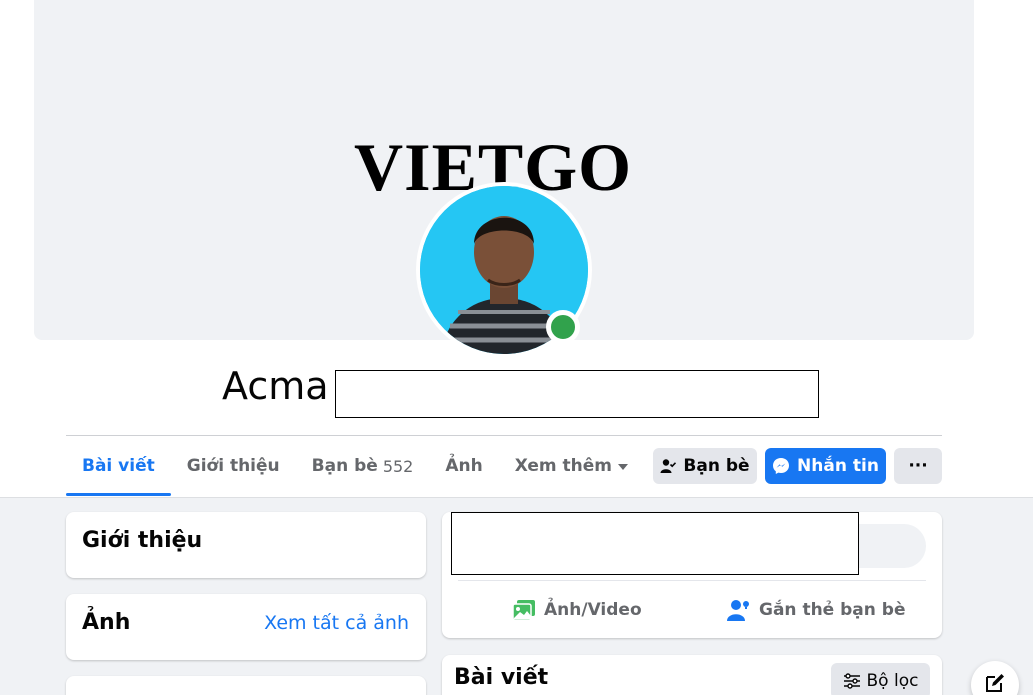 The image size is (1033, 695). I want to click on filter-button-label: Bộ lọc, so click(892, 681).